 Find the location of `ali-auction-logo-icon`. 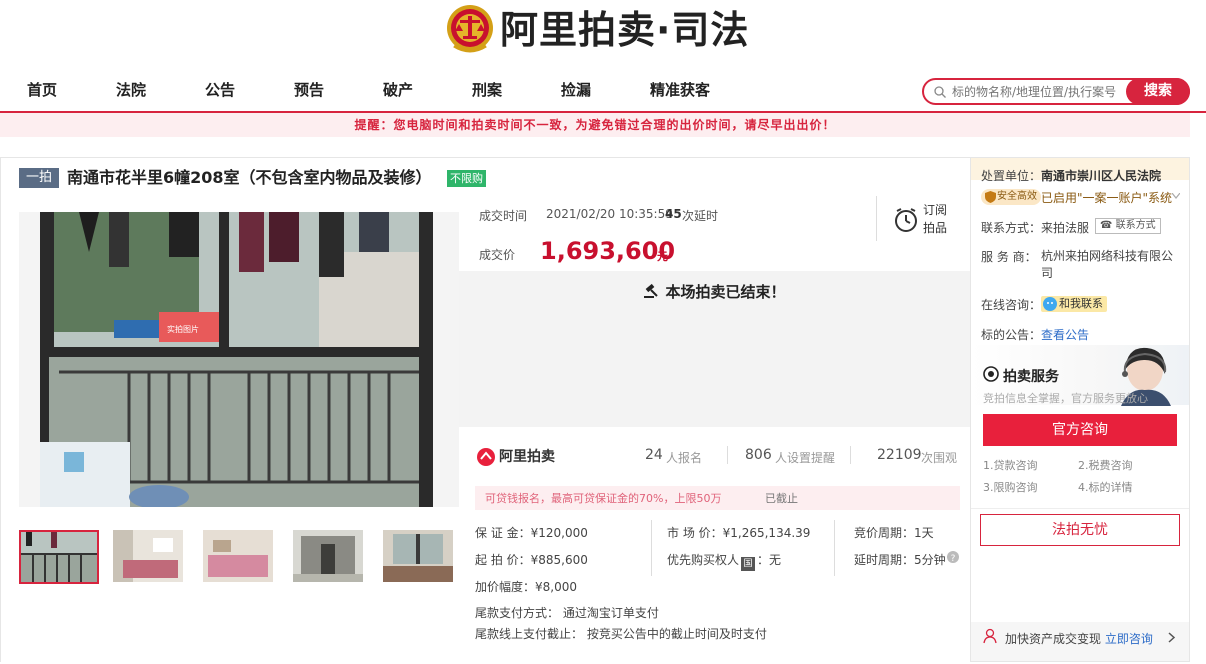

ali-auction-logo-icon is located at coordinates (486, 457).